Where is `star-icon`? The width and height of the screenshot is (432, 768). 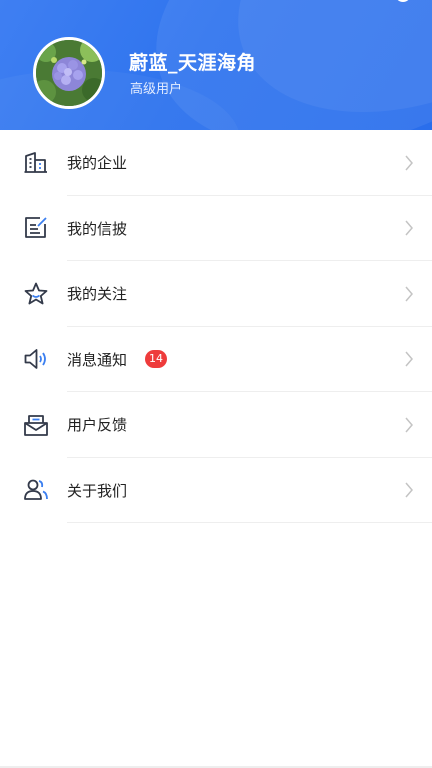
star-icon is located at coordinates (36, 294).